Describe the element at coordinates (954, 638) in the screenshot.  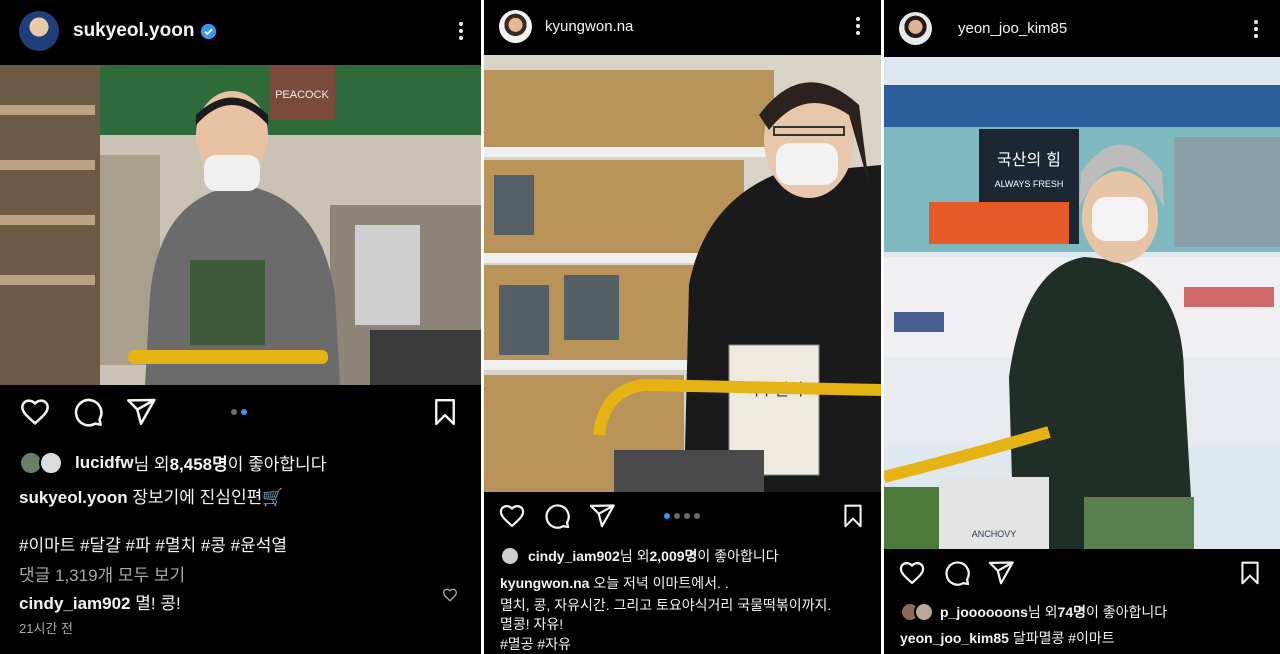
I see `caption-username: yeon_joo_kim85` at that location.